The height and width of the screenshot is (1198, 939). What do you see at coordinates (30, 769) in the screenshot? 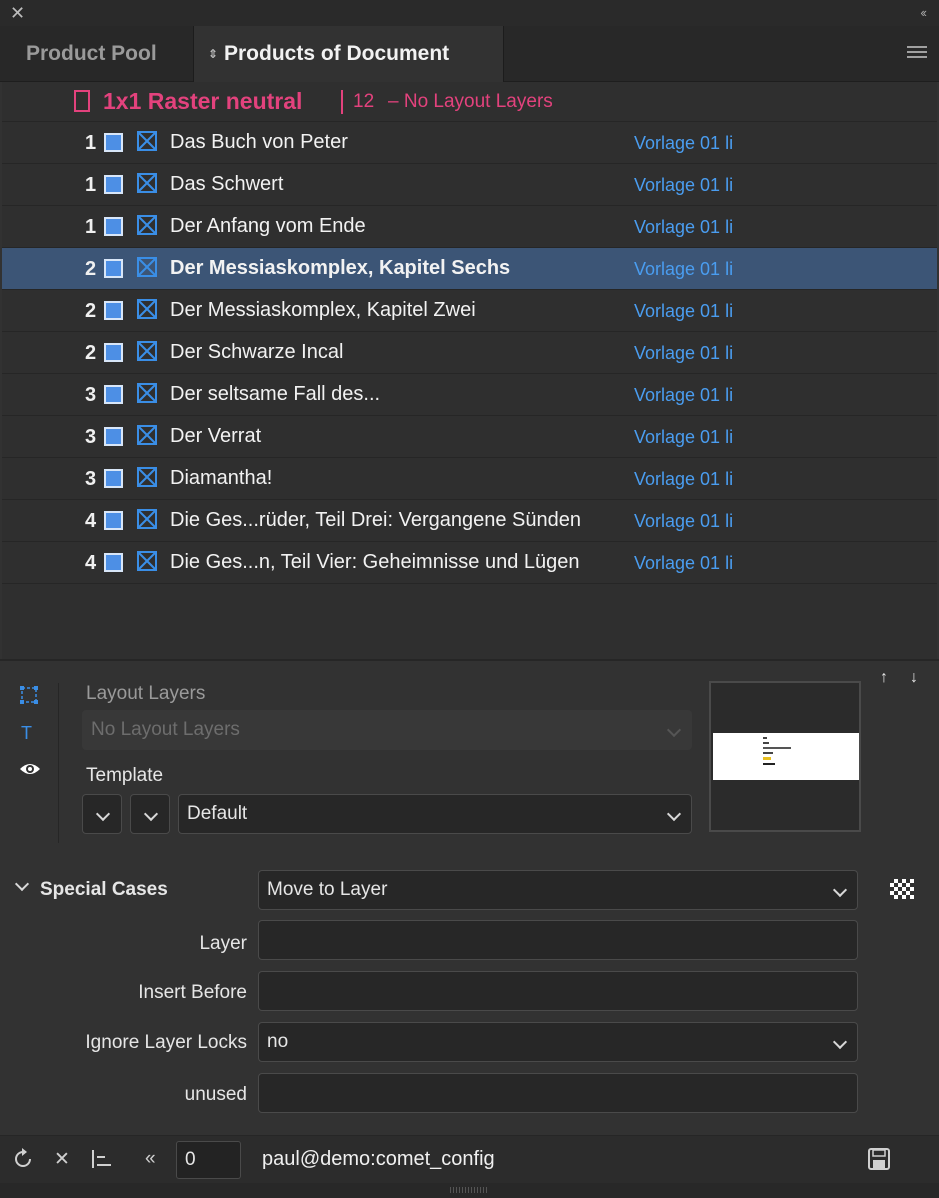
I see `eye-icon` at bounding box center [30, 769].